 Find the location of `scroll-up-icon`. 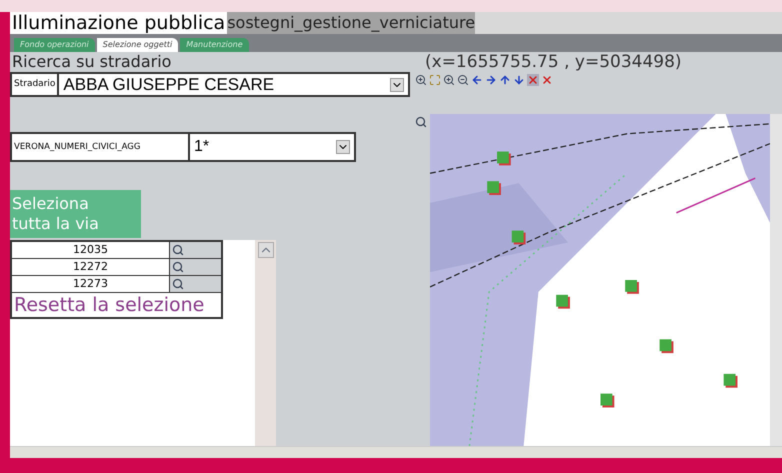

scroll-up-icon is located at coordinates (266, 250).